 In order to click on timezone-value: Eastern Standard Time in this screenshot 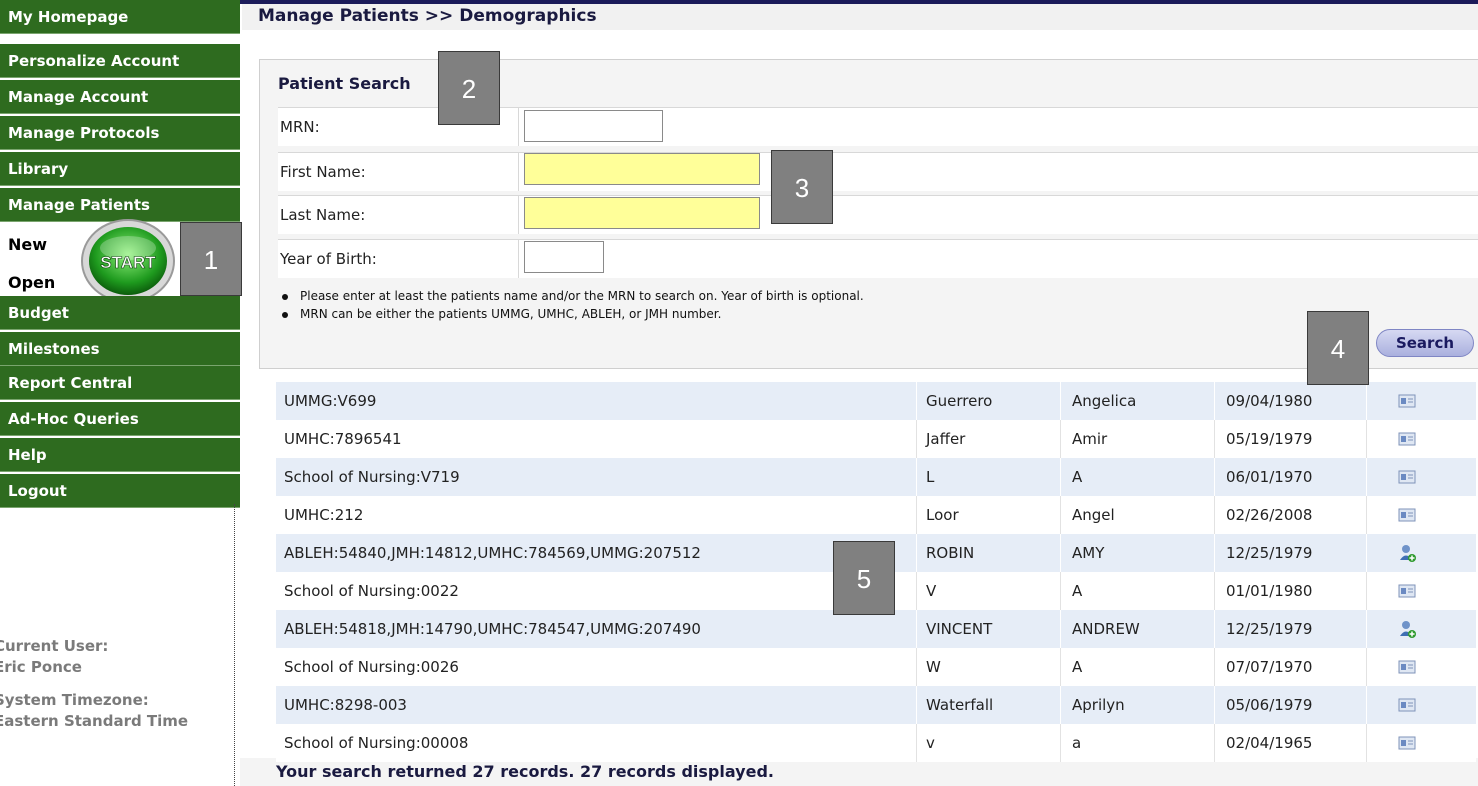, I will do `click(94, 721)`.